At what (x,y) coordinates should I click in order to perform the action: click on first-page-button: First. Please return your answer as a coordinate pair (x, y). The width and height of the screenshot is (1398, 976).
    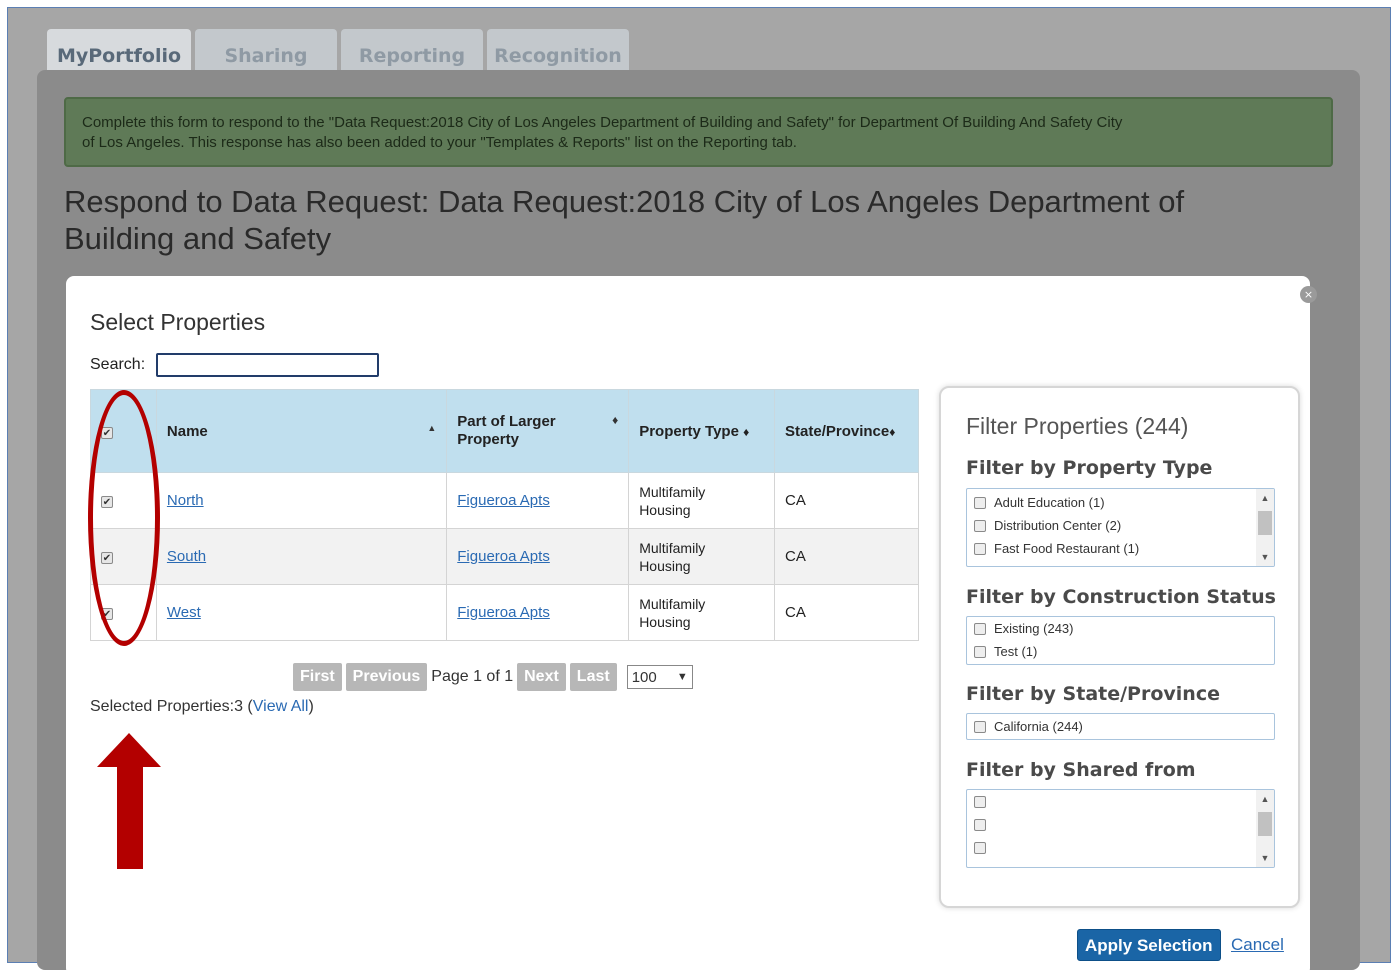
    Looking at the image, I should click on (317, 677).